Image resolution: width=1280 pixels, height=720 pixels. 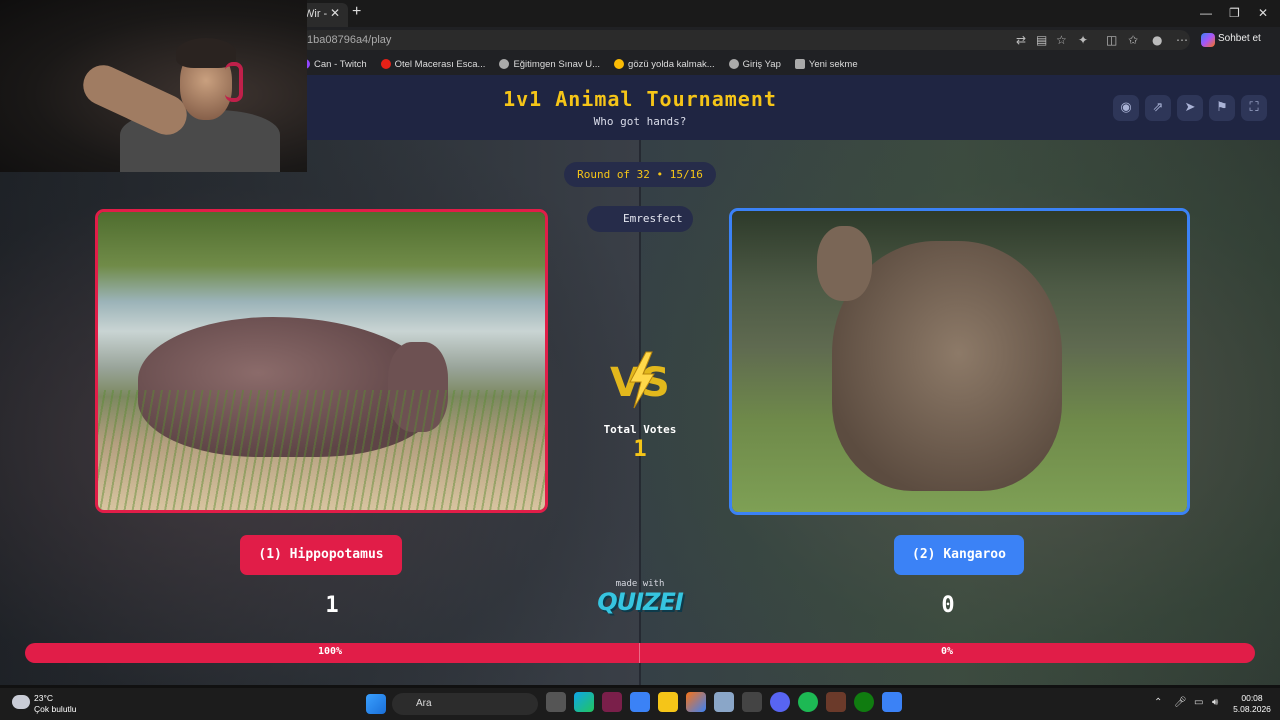 What do you see at coordinates (584, 702) in the screenshot?
I see `edge-icon` at bounding box center [584, 702].